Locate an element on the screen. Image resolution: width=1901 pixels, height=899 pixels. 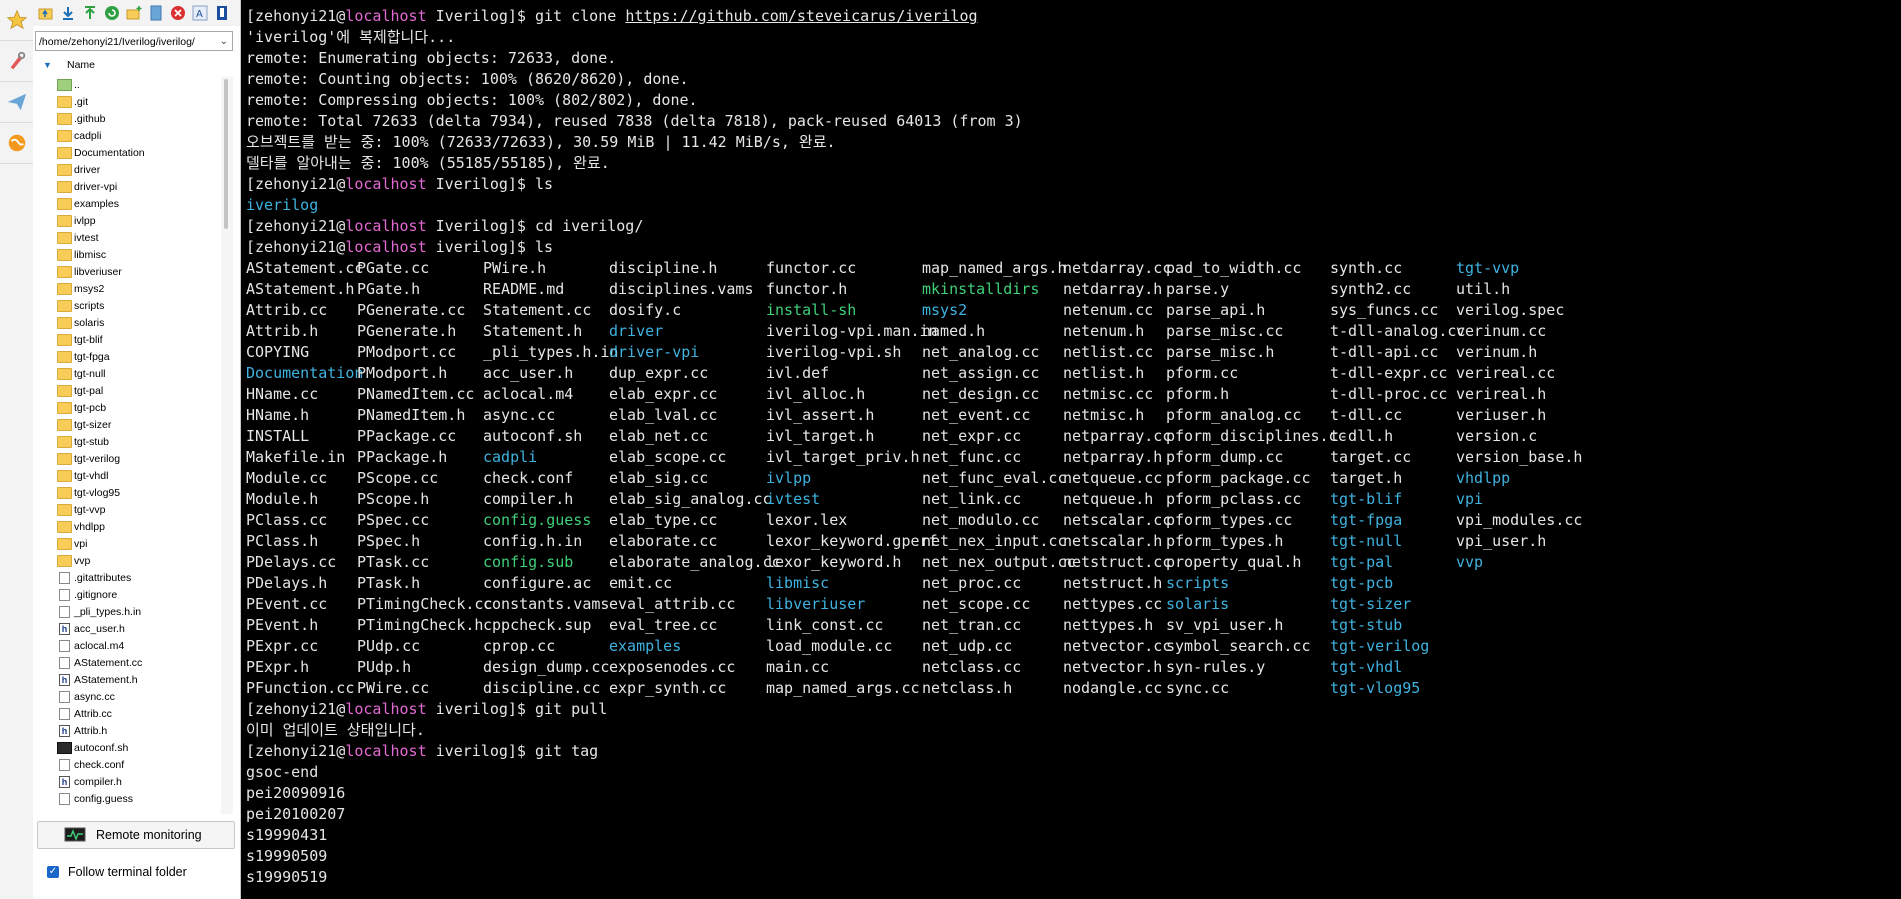
ls-file: net_nex_output.cc is located at coordinates (999, 562).